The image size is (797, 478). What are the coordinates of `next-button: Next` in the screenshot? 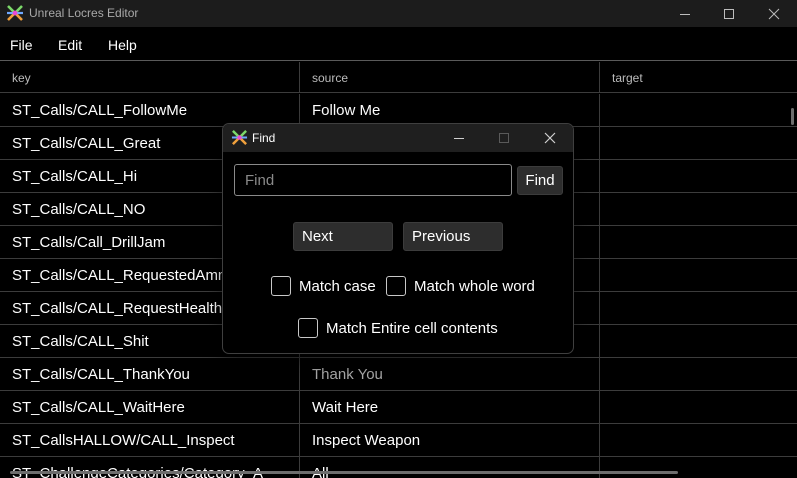 It's located at (343, 236).